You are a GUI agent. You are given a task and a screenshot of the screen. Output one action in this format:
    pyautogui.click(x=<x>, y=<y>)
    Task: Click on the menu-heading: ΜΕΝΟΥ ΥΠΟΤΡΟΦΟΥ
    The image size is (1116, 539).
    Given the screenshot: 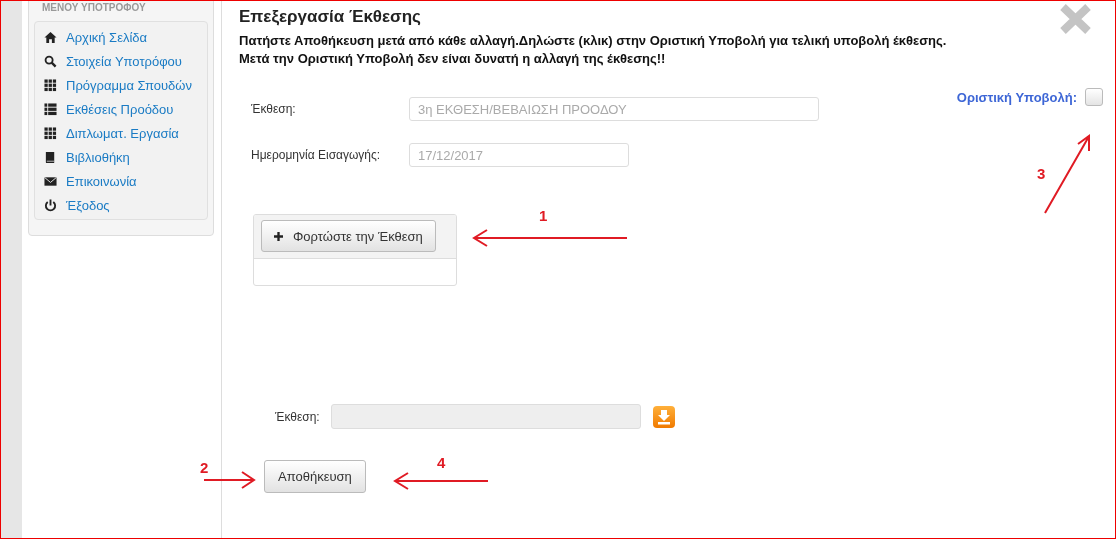 What is the action you would take?
    pyautogui.click(x=94, y=8)
    